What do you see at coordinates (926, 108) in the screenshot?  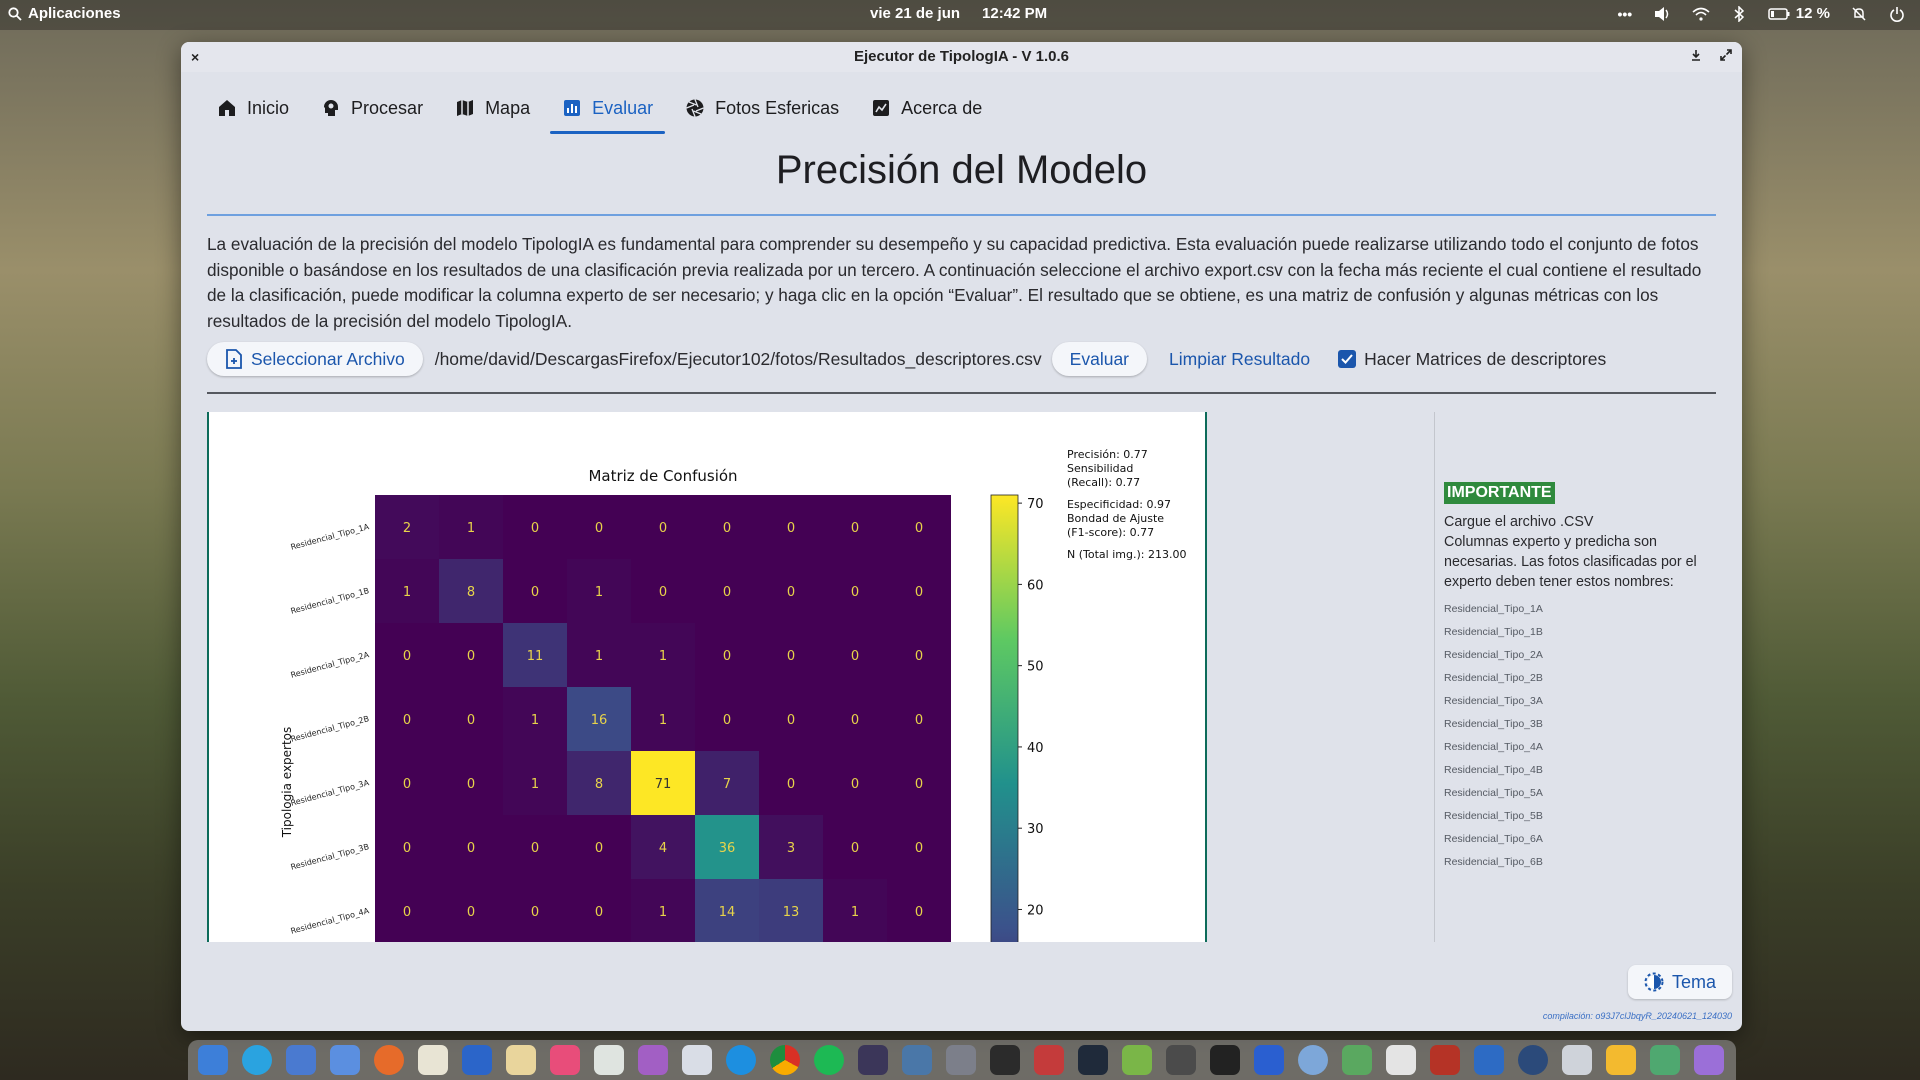 I see `tab-acerca-de: Acerca de` at bounding box center [926, 108].